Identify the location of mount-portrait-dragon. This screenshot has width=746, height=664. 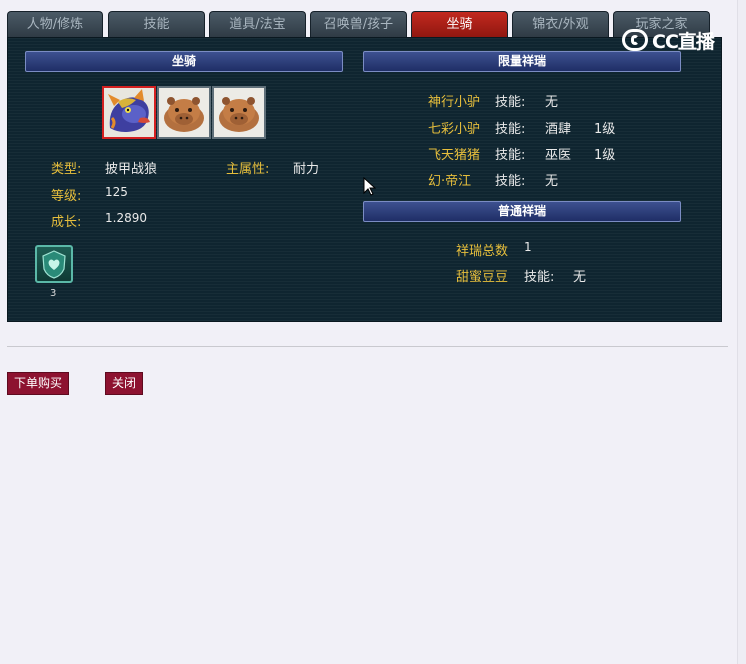
(129, 112).